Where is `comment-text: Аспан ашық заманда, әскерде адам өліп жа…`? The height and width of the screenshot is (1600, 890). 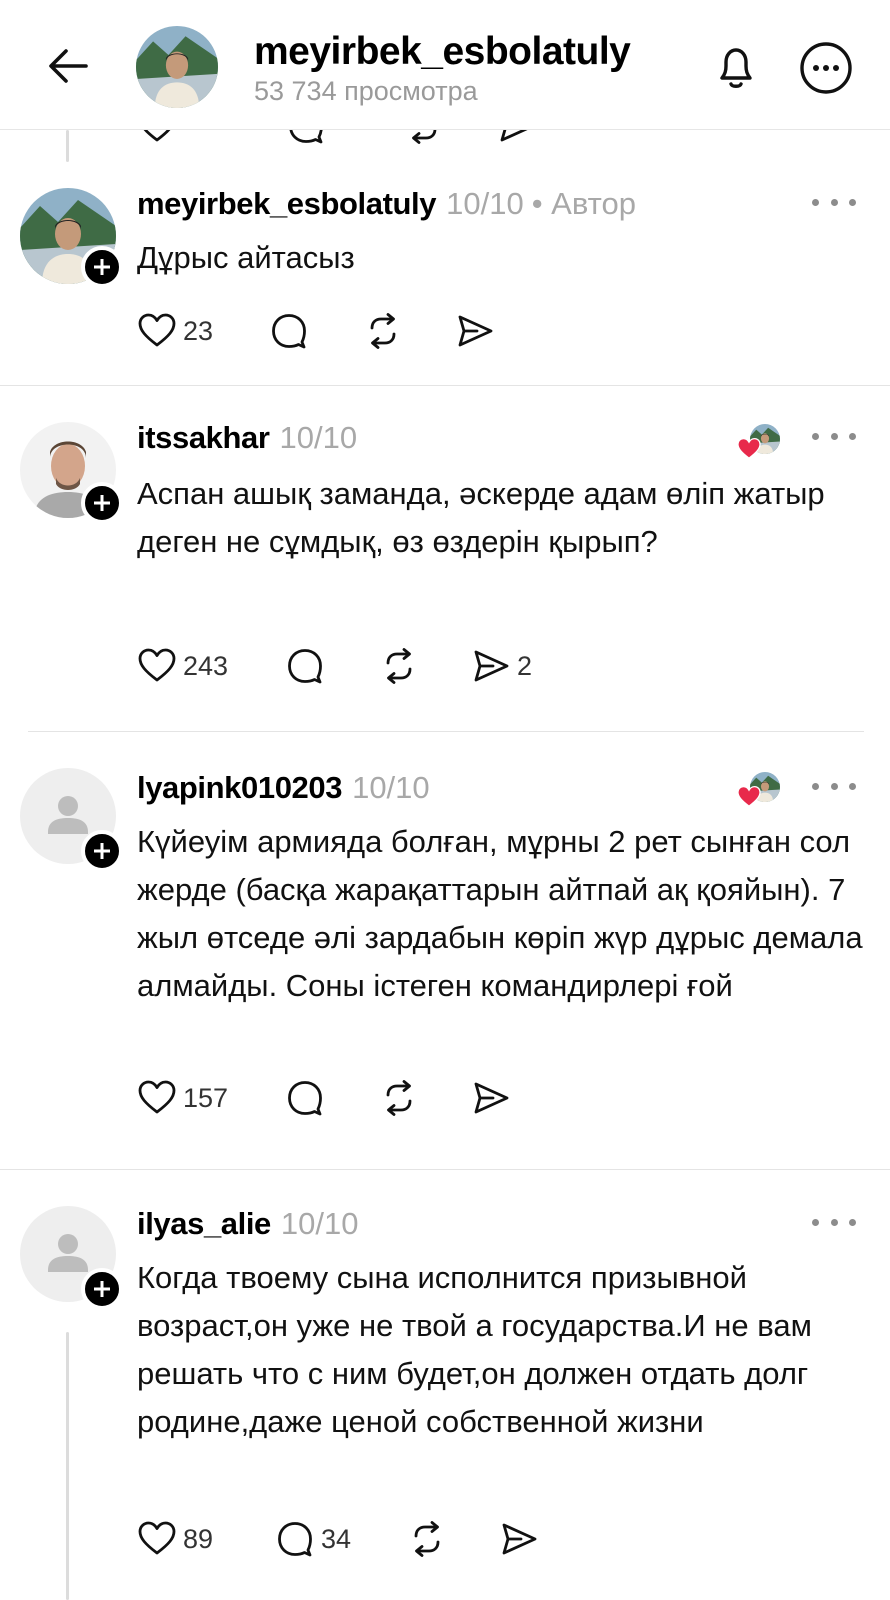
comment-text: Аспан ашық заманда, әскерде адам өліп жа… is located at coordinates (481, 517).